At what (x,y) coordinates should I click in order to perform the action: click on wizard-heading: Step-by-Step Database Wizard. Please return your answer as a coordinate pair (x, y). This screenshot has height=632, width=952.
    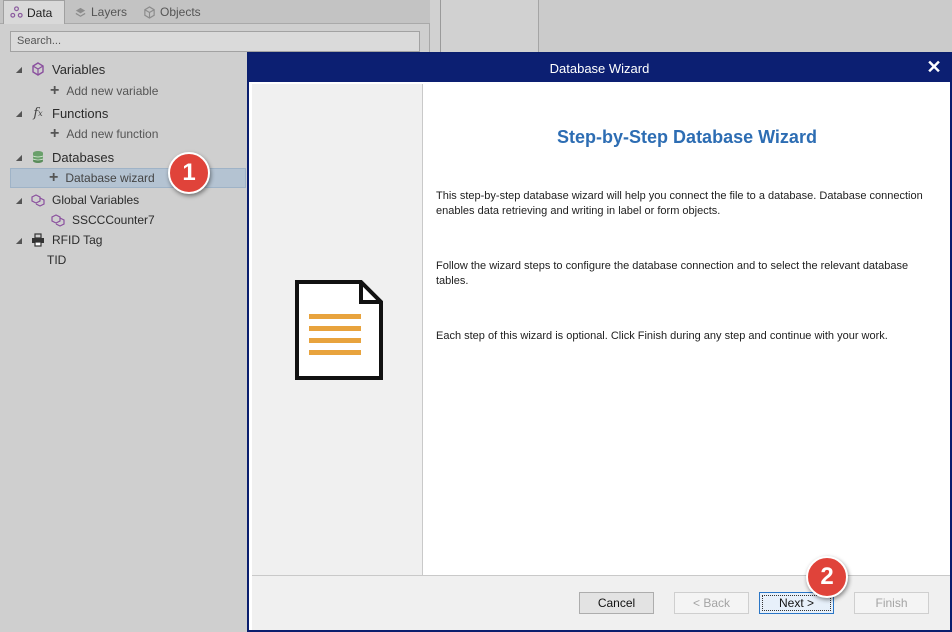
    Looking at the image, I should click on (687, 137).